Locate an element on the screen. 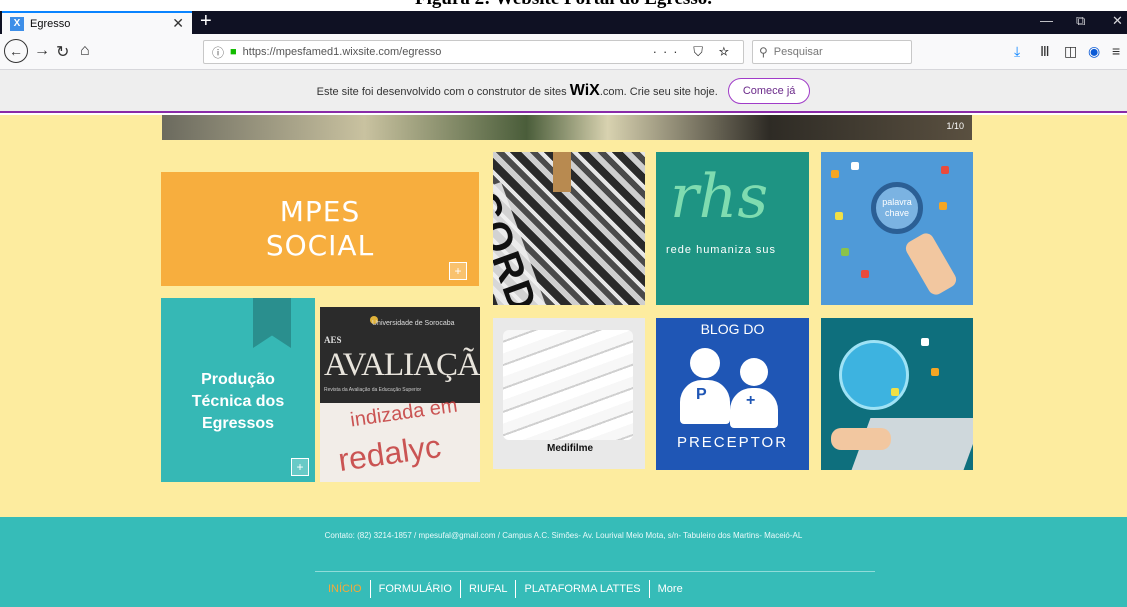 The image size is (1127, 607). nav-item-plataforma-lattes: PLATAFORMA LATTES is located at coordinates (583, 589).